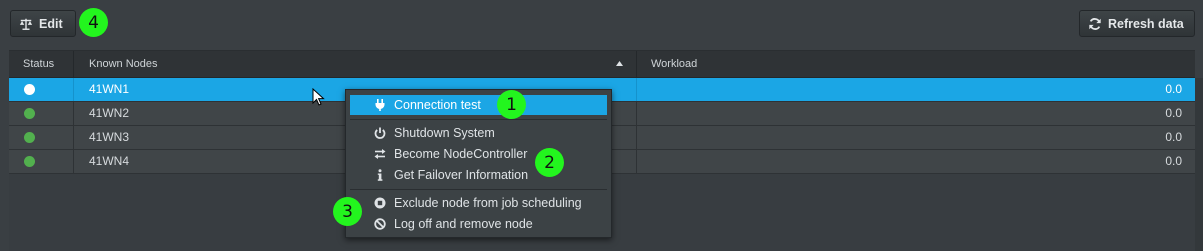  I want to click on column-header-status: Status, so click(41, 64).